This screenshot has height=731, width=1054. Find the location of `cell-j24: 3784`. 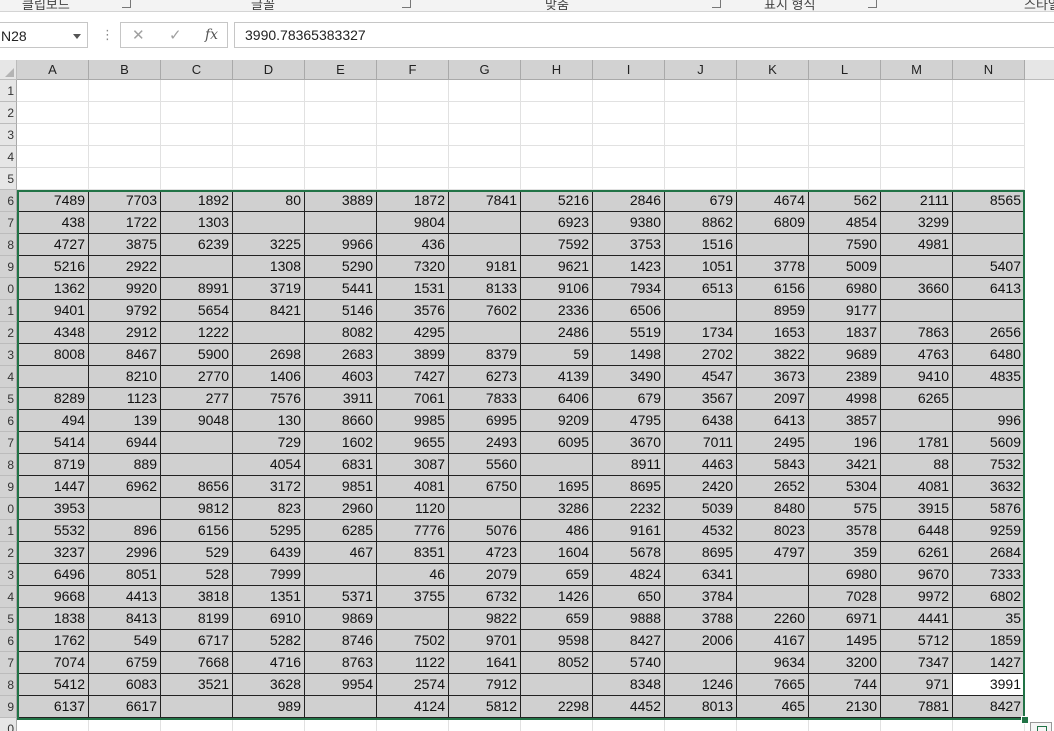

cell-j24: 3784 is located at coordinates (701, 597).